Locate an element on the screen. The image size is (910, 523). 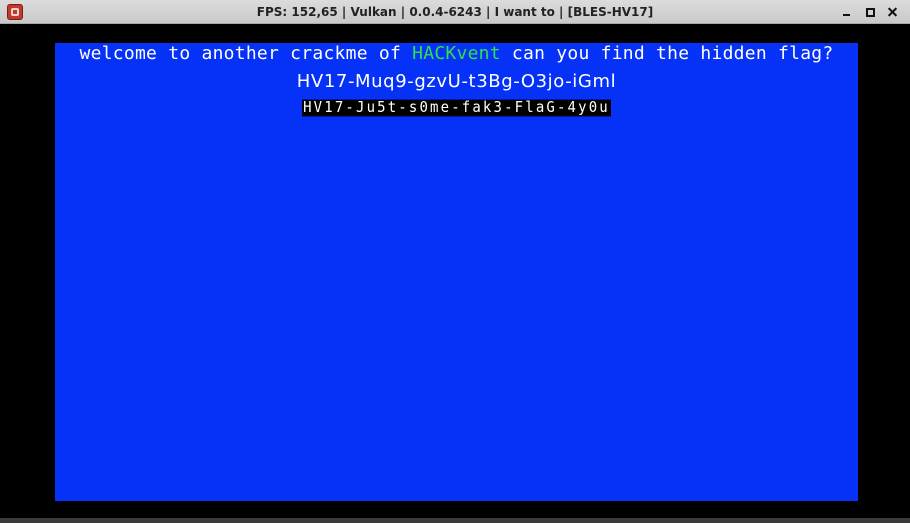
maximize-icon is located at coordinates (870, 12).